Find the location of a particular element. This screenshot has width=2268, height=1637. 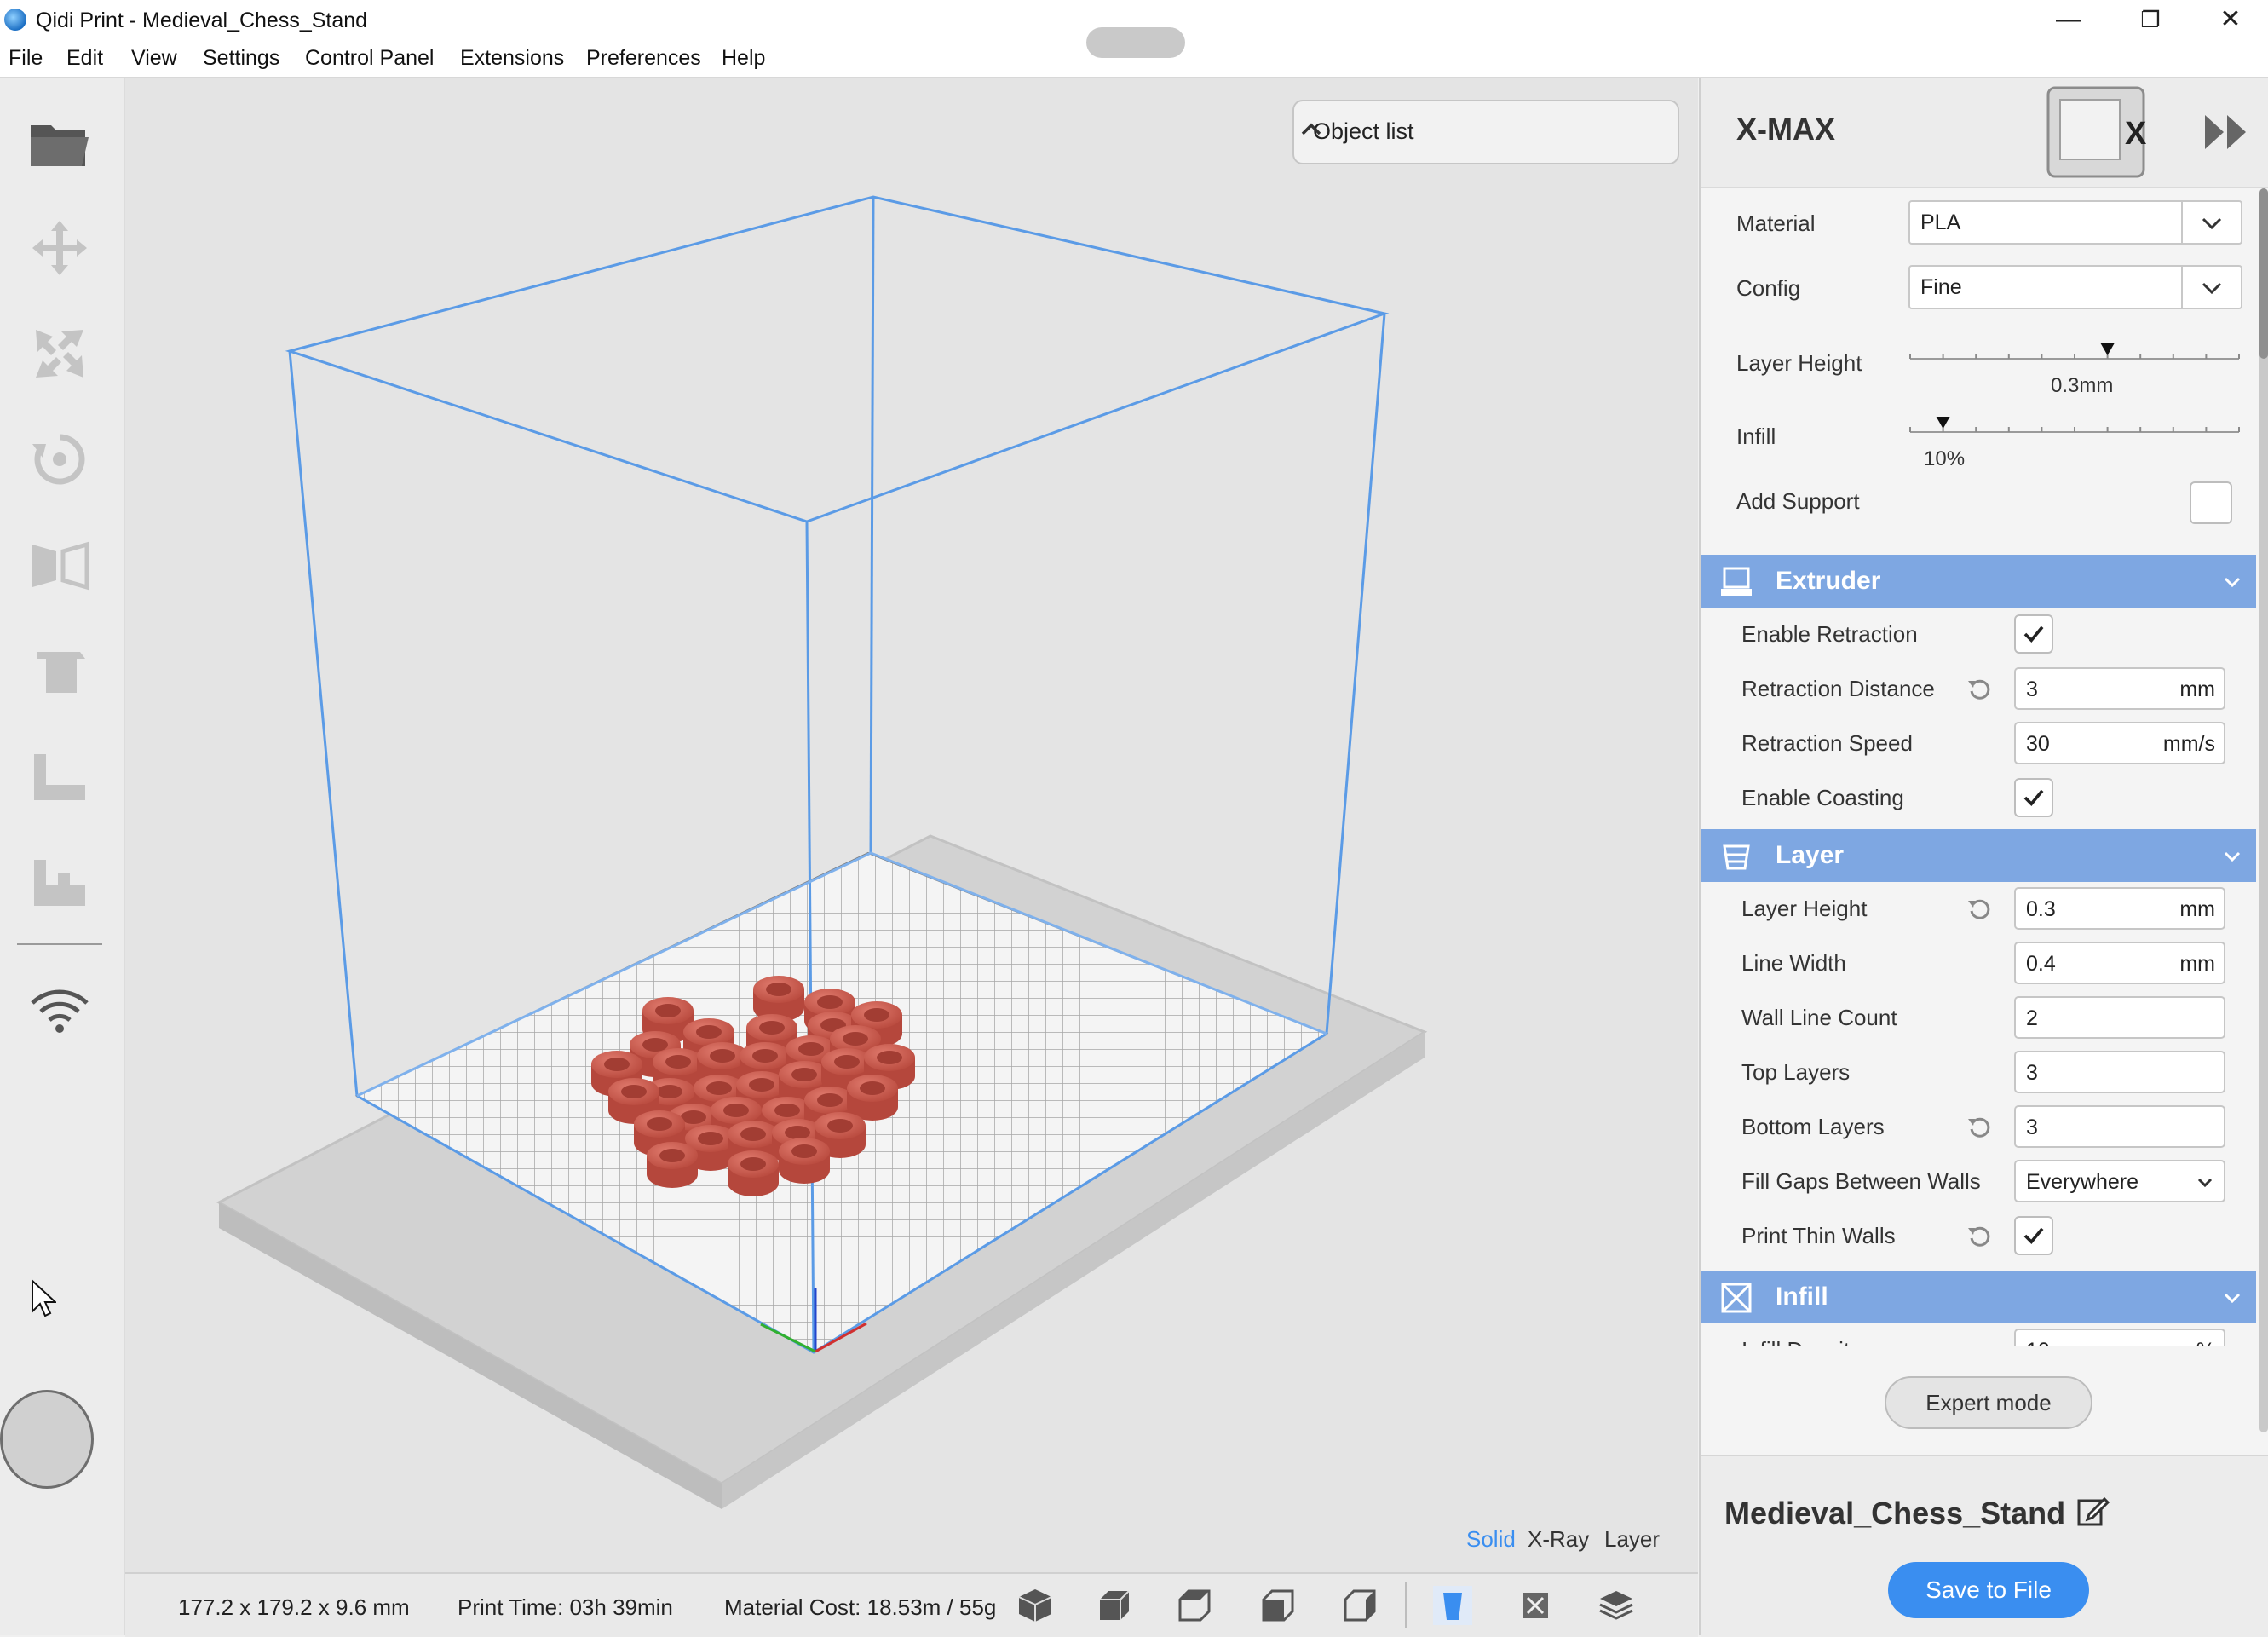

scale-icon is located at coordinates (60, 354).